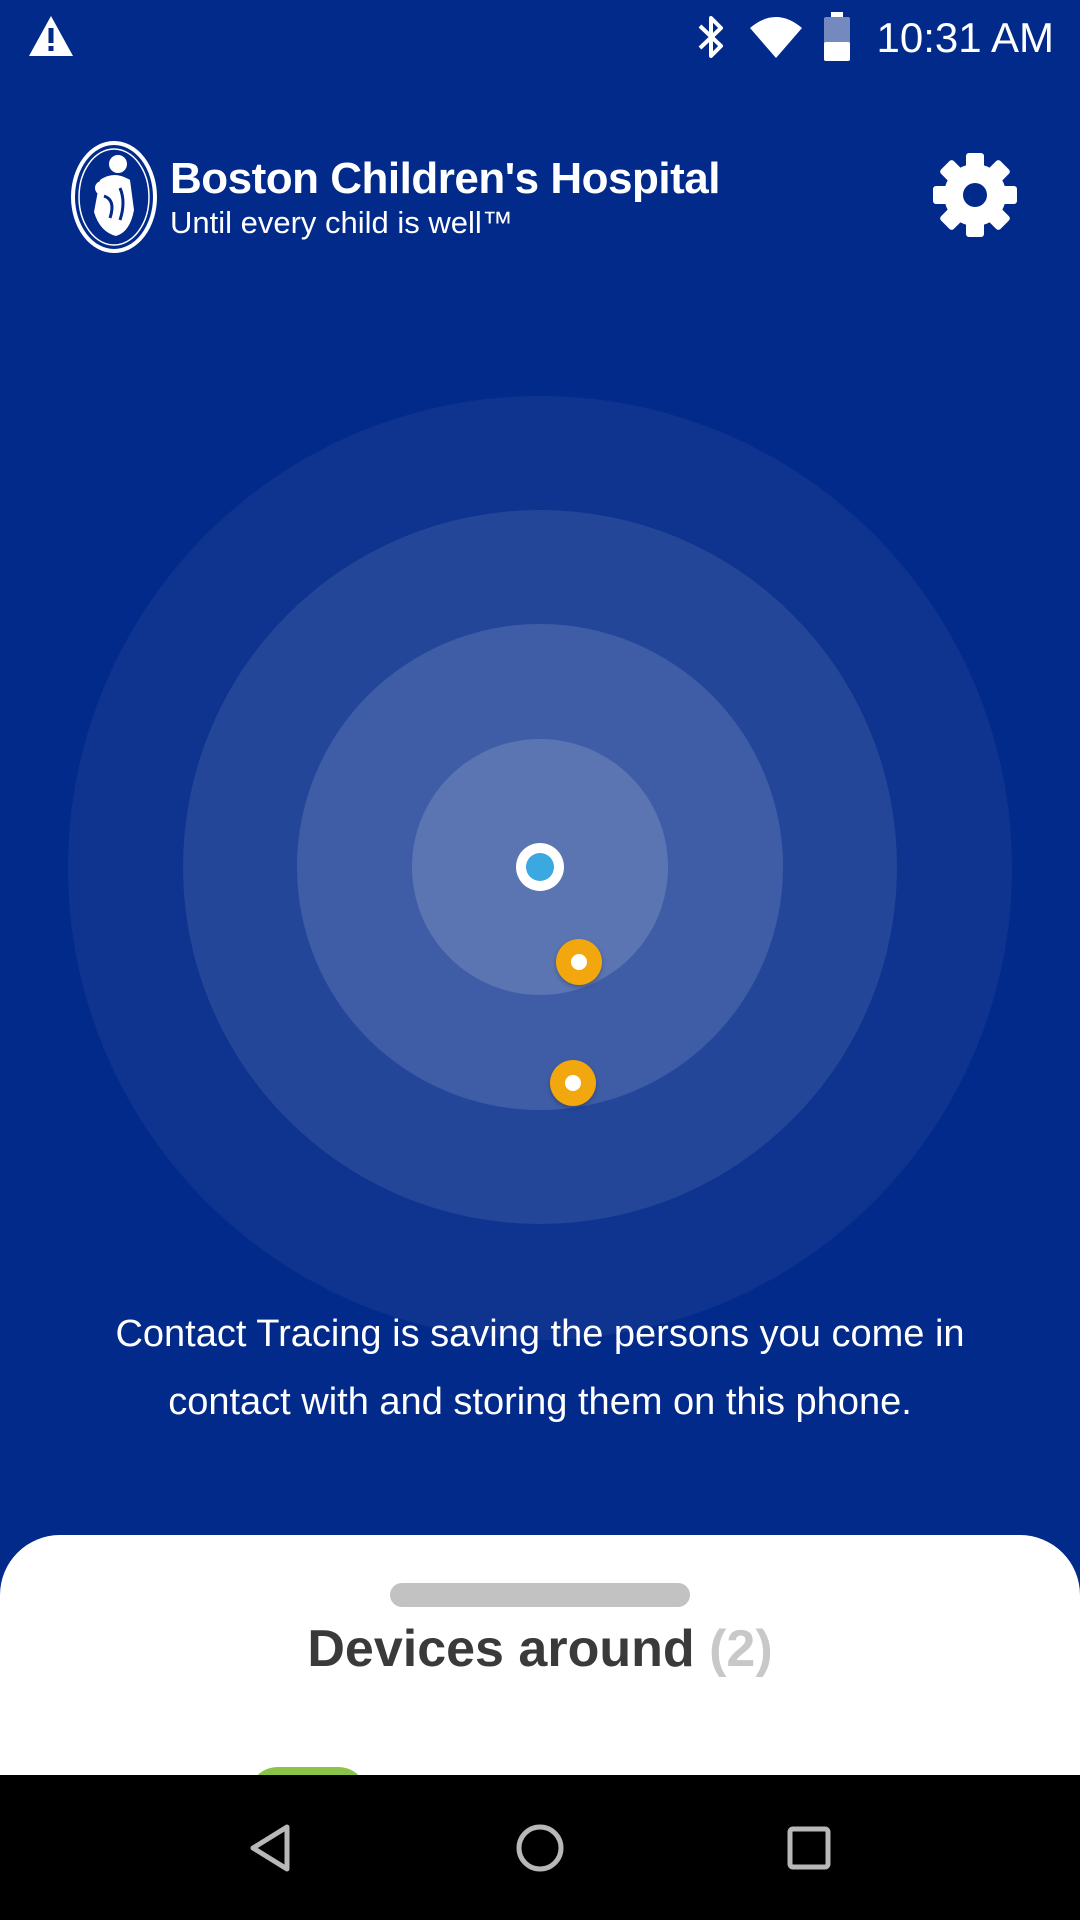 This screenshot has height=1920, width=1080. I want to click on radar-ring-inner, so click(540, 867).